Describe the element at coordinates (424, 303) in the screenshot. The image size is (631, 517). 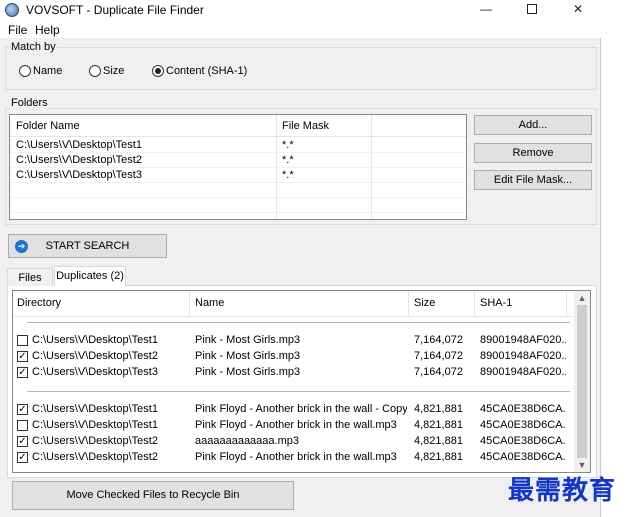
I see `column-size: Size` at that location.